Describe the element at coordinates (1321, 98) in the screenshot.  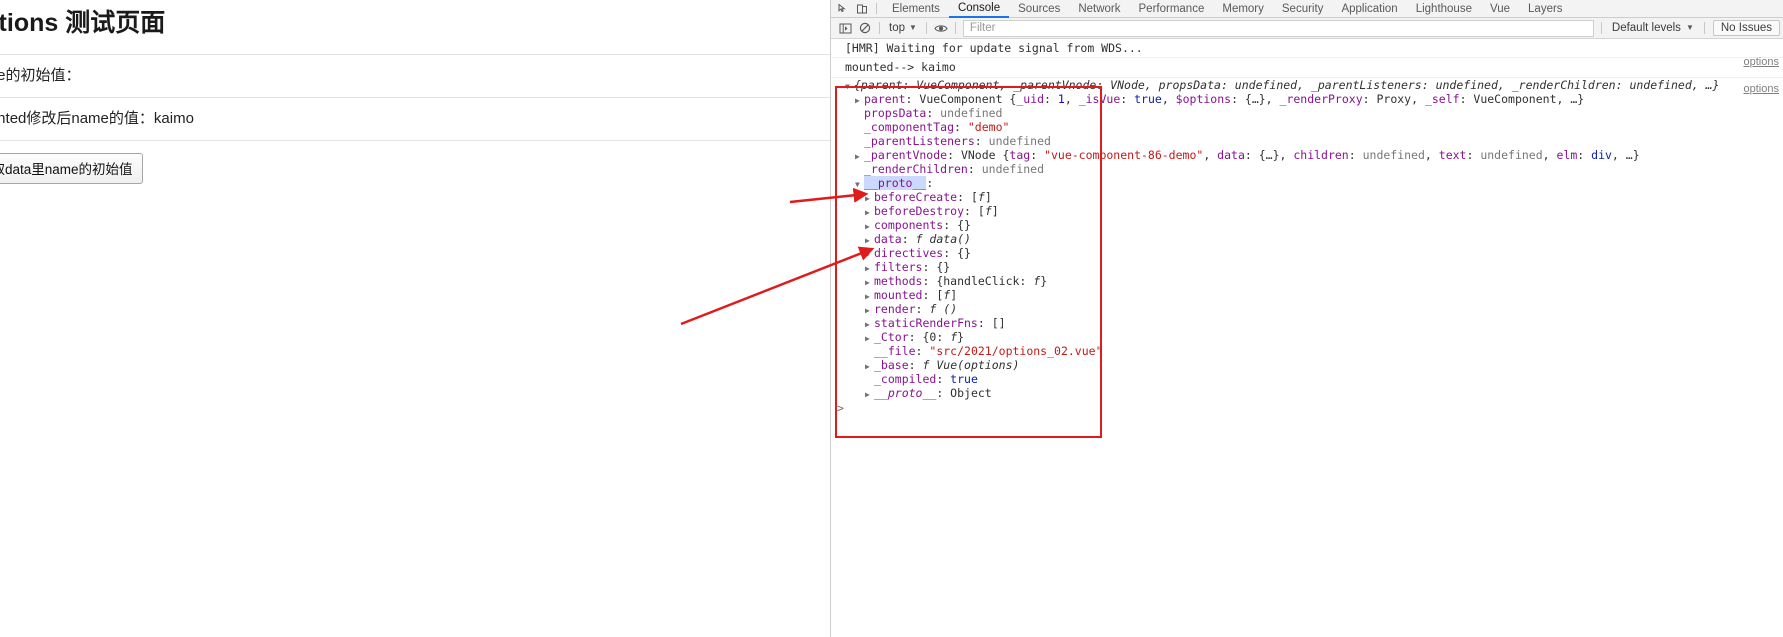
I see `property-value: _renderProxy` at that location.